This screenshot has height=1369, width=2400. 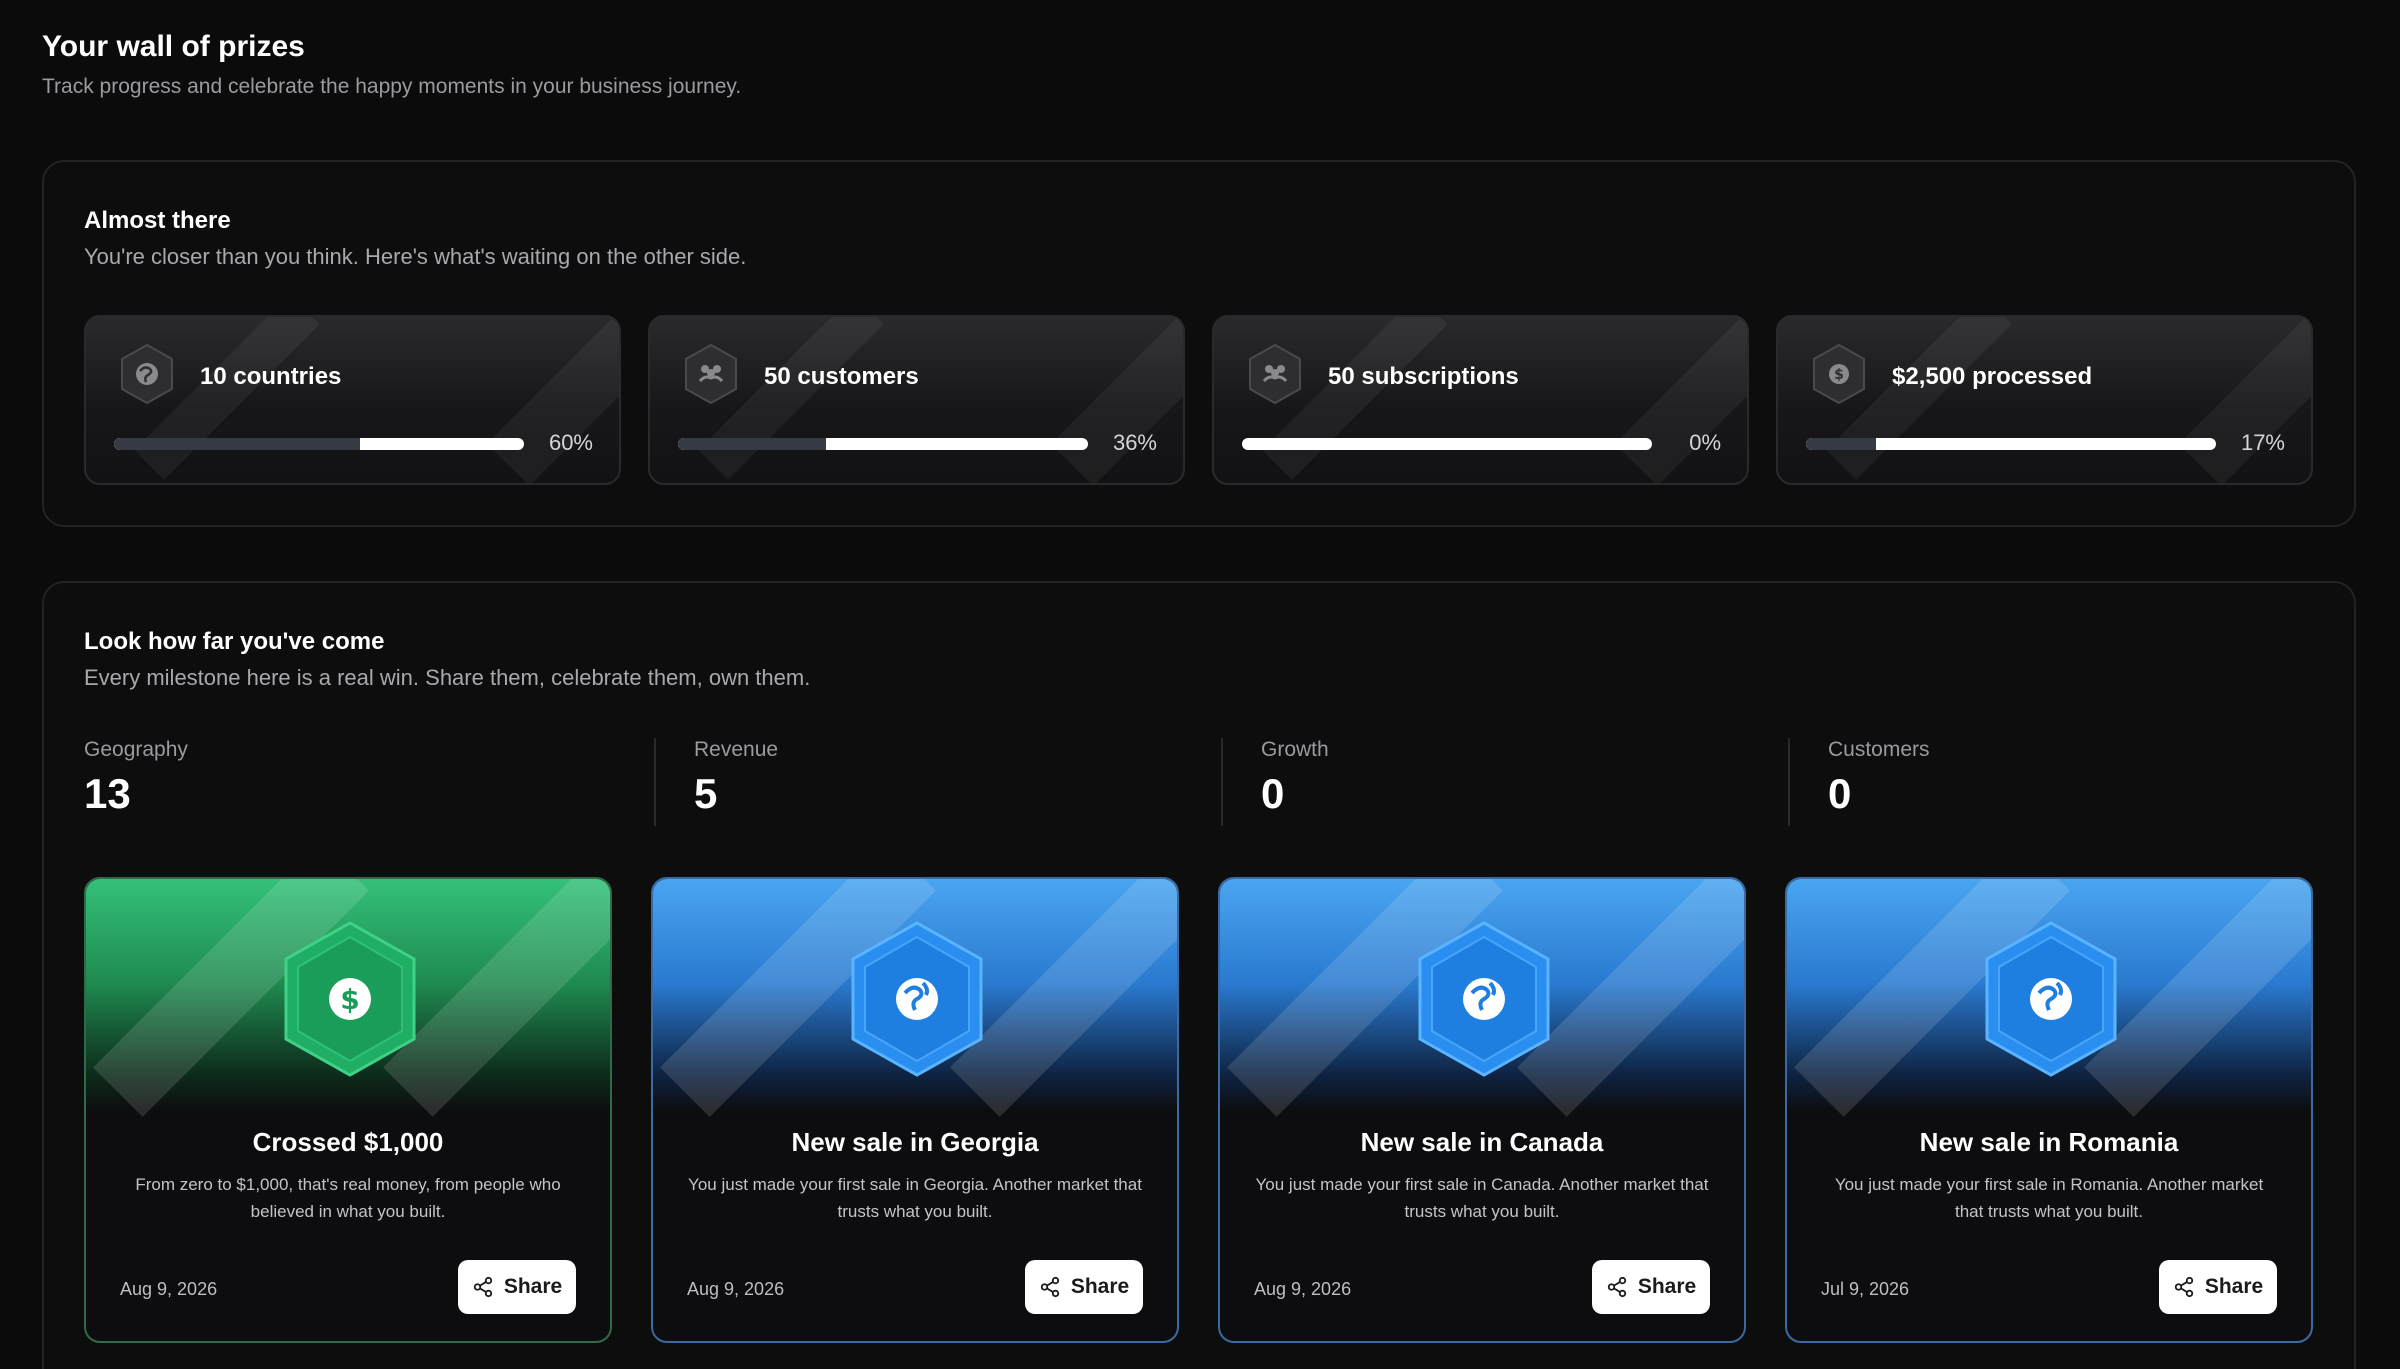 What do you see at coordinates (107, 793) in the screenshot?
I see `stat-value: 13` at bounding box center [107, 793].